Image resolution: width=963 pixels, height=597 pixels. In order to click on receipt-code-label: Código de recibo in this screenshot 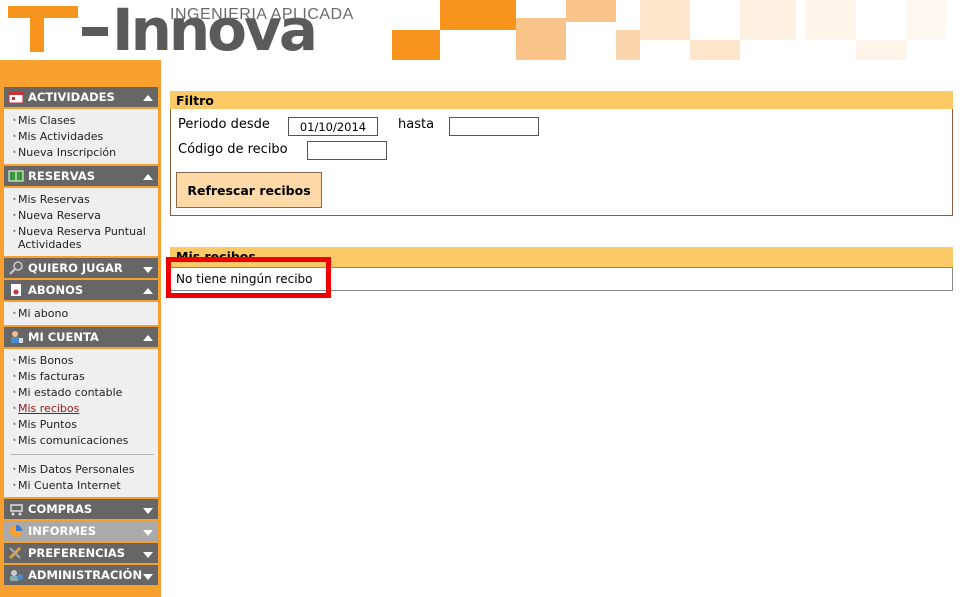, I will do `click(233, 149)`.